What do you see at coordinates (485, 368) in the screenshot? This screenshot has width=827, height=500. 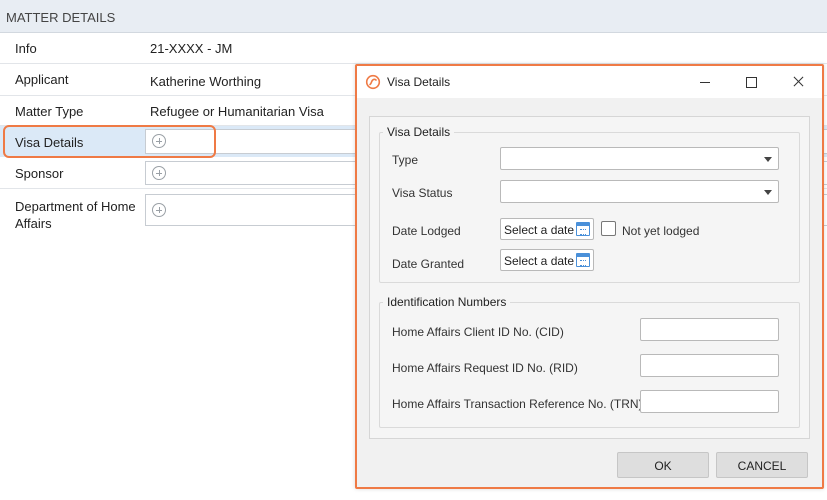 I see `rid-label: Home Affairs Request ID No. (RID)` at bounding box center [485, 368].